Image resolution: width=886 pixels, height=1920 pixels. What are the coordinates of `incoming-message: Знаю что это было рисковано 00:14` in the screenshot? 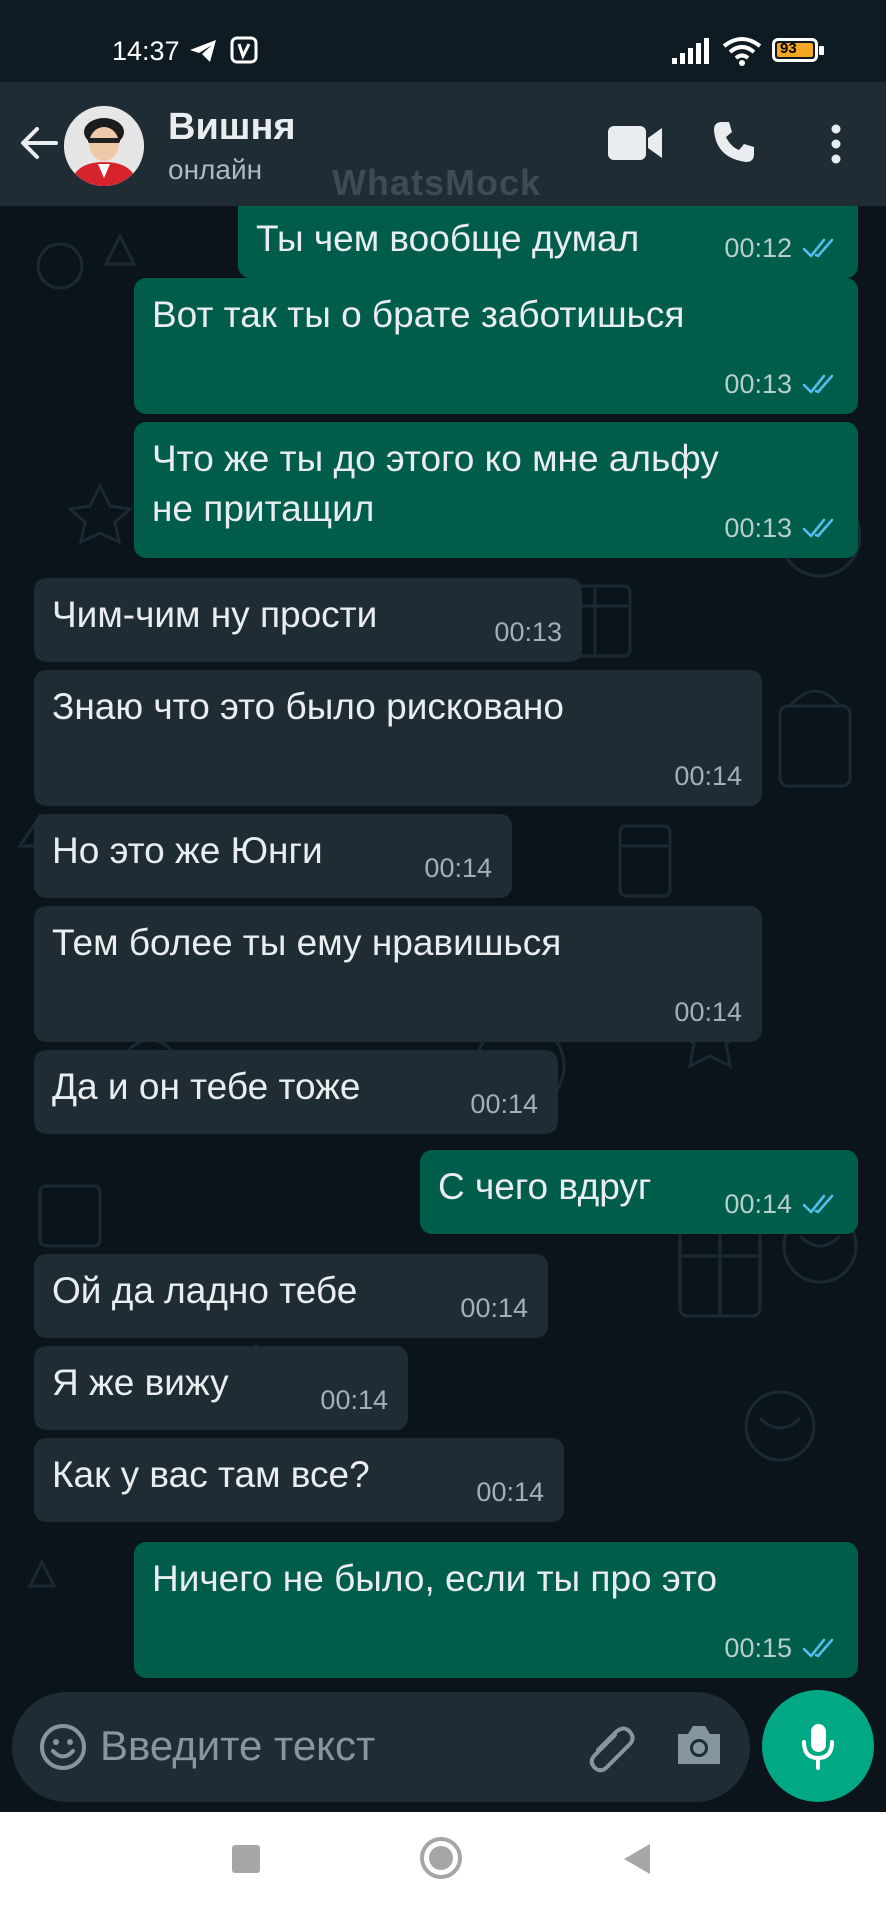 It's located at (398, 738).